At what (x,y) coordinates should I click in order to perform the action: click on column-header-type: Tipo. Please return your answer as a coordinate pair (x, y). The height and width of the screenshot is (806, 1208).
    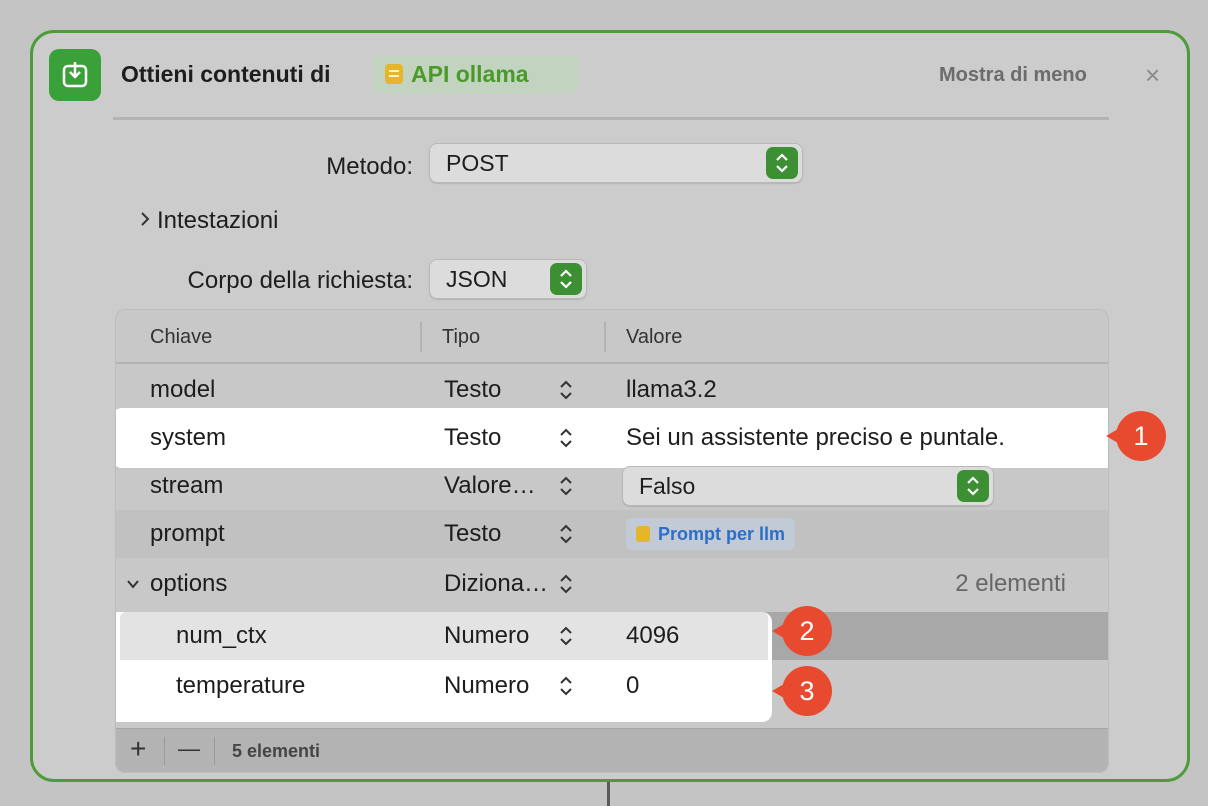
    Looking at the image, I should click on (461, 337).